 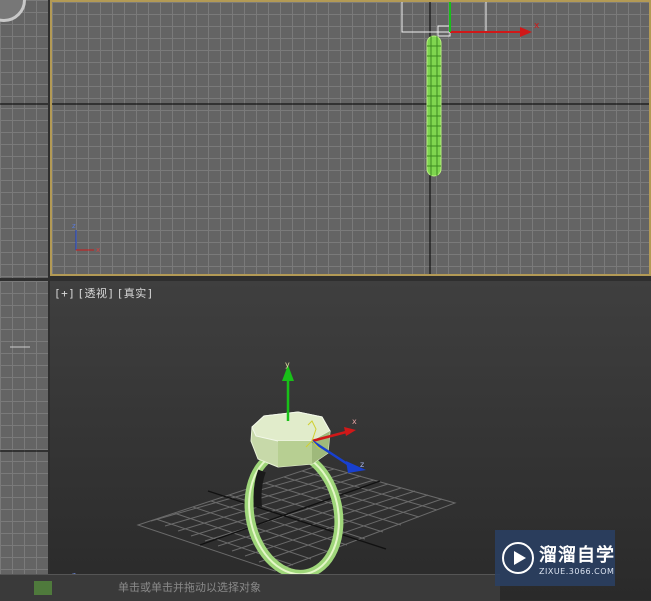 What do you see at coordinates (86, 238) in the screenshot?
I see `axis-tripod-top: z x` at bounding box center [86, 238].